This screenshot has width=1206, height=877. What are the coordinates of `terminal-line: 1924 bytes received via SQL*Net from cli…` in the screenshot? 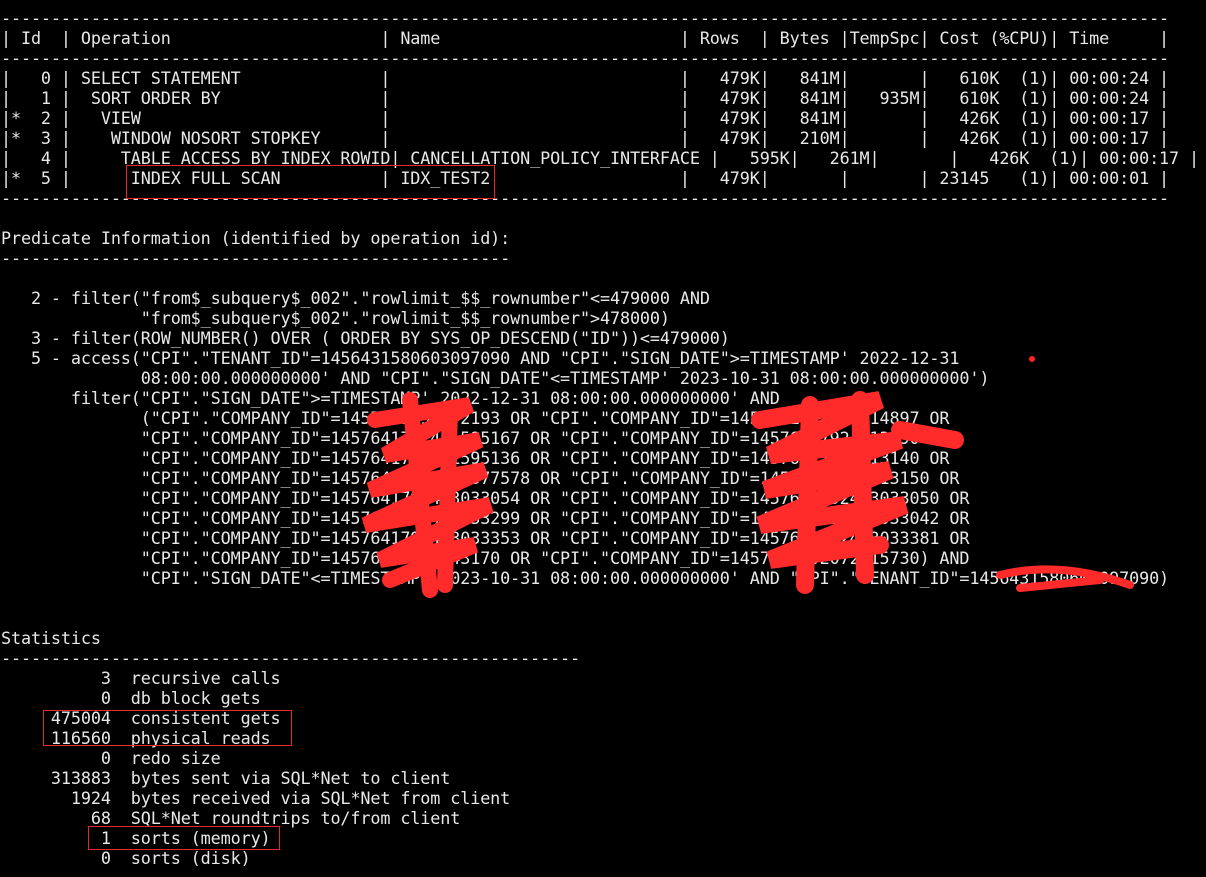 It's located at (256, 798).